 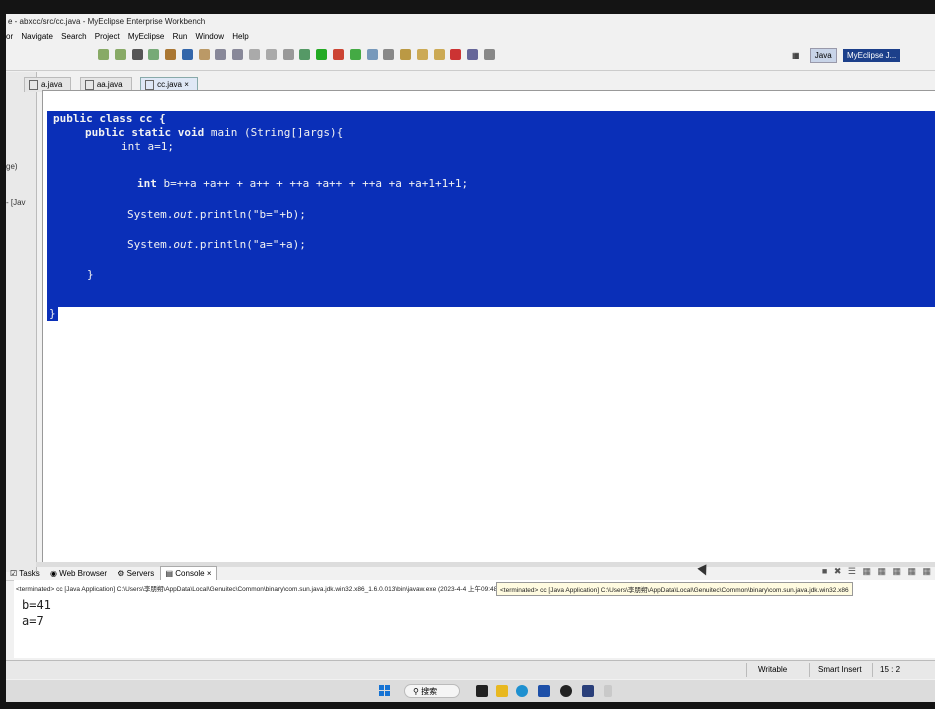 What do you see at coordinates (188, 573) in the screenshot?
I see `tab-console: ▤ Console ×` at bounding box center [188, 573].